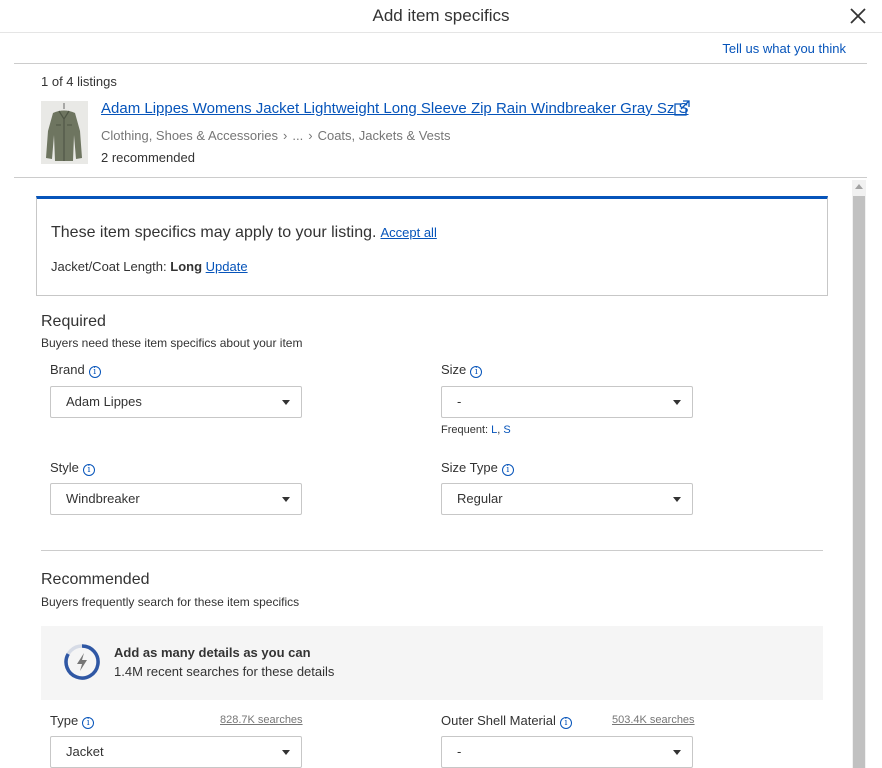 The image size is (882, 768). I want to click on frequent-sizes: Frequent: L, S, so click(476, 430).